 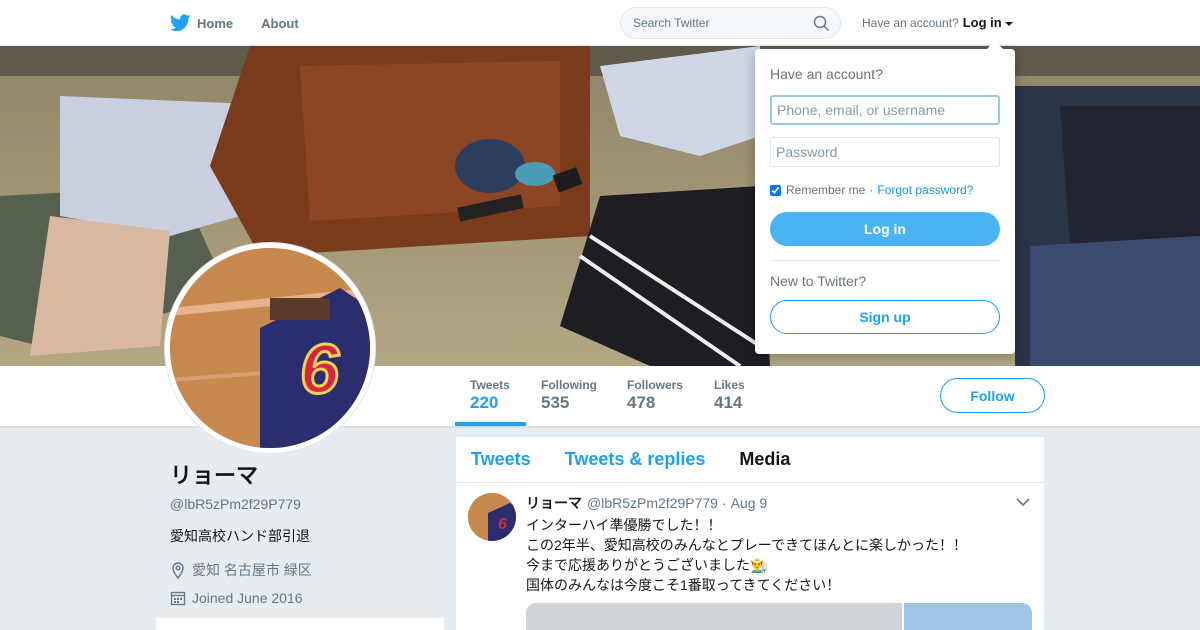 I want to click on stat-followers-label: Followers, so click(x=655, y=385).